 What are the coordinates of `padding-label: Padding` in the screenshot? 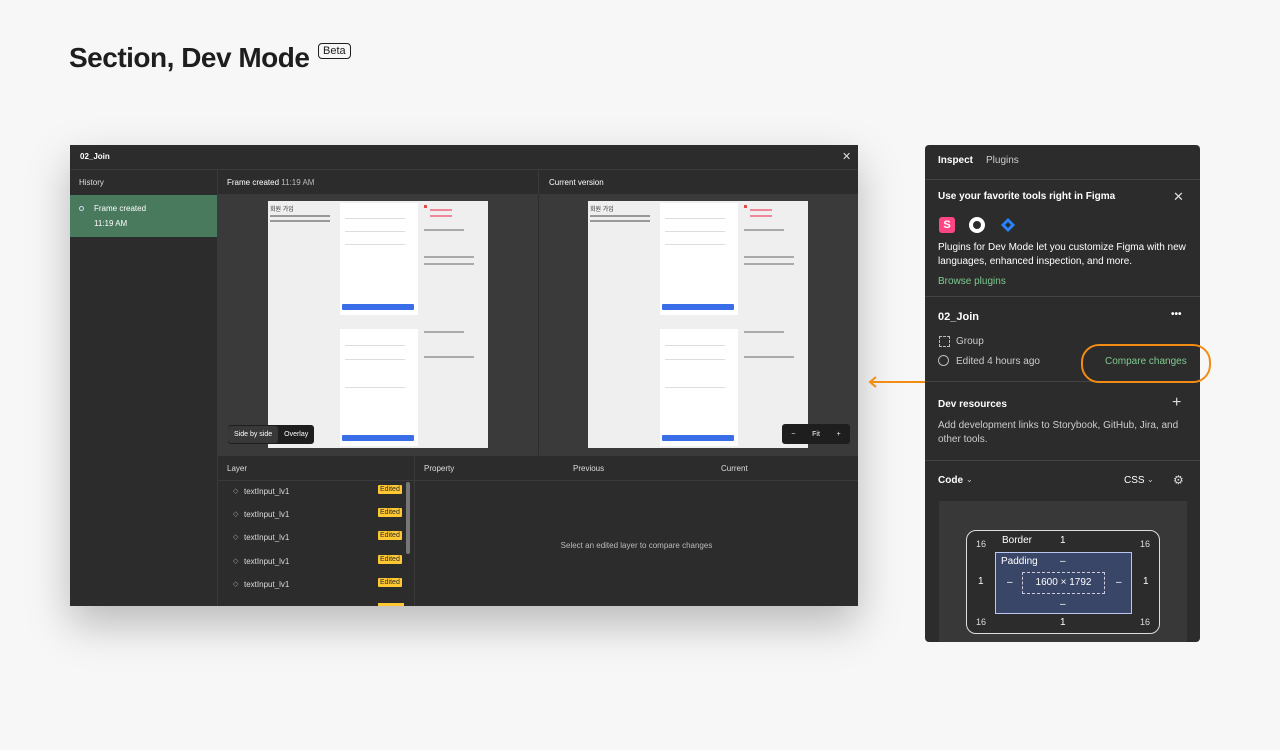 It's located at (1019, 561).